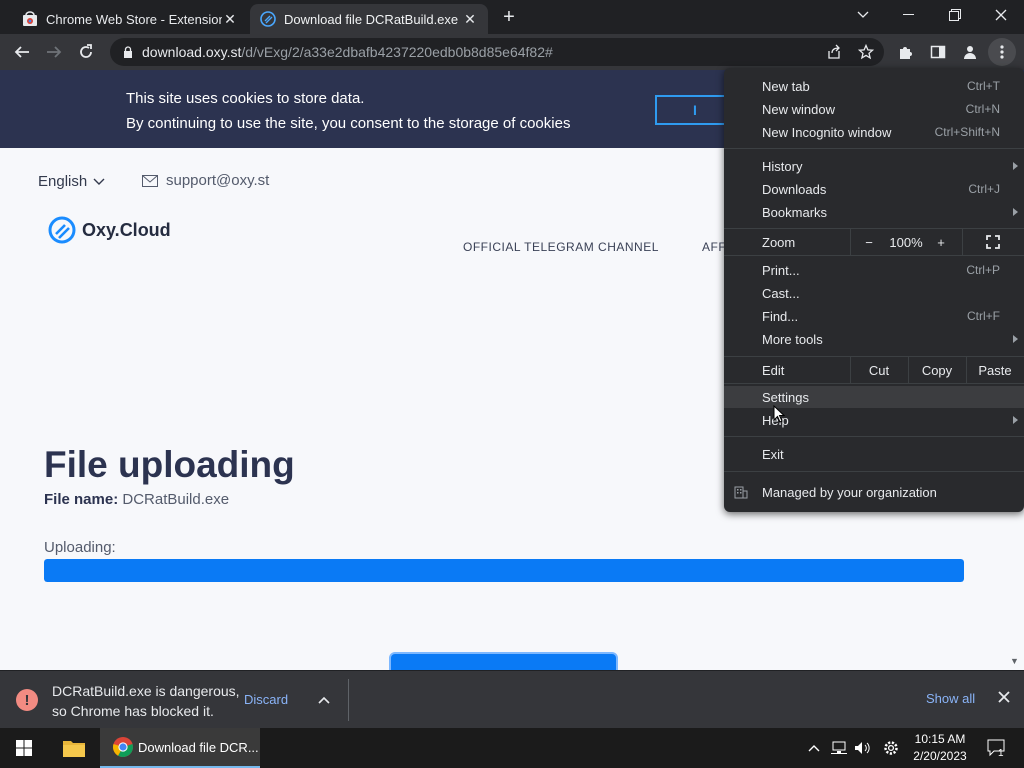  Describe the element at coordinates (970, 52) in the screenshot. I see `profile-button` at that location.